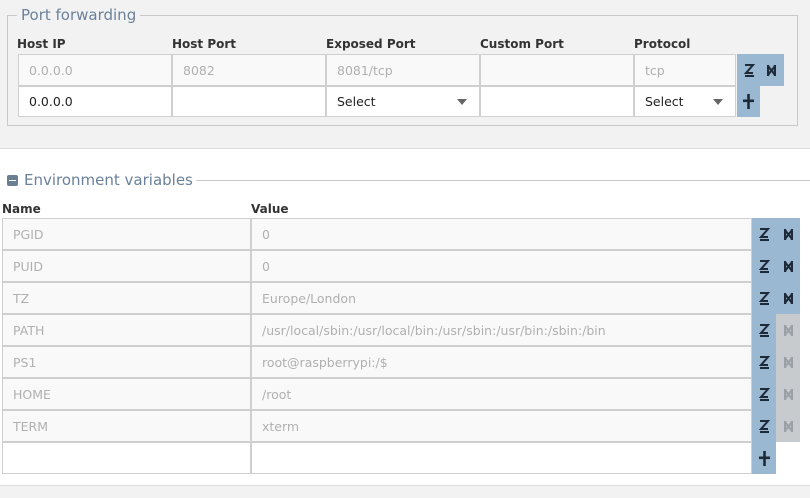 This screenshot has height=498, width=810. Describe the element at coordinates (760, 70) in the screenshot. I see `pf-row-actions` at that location.